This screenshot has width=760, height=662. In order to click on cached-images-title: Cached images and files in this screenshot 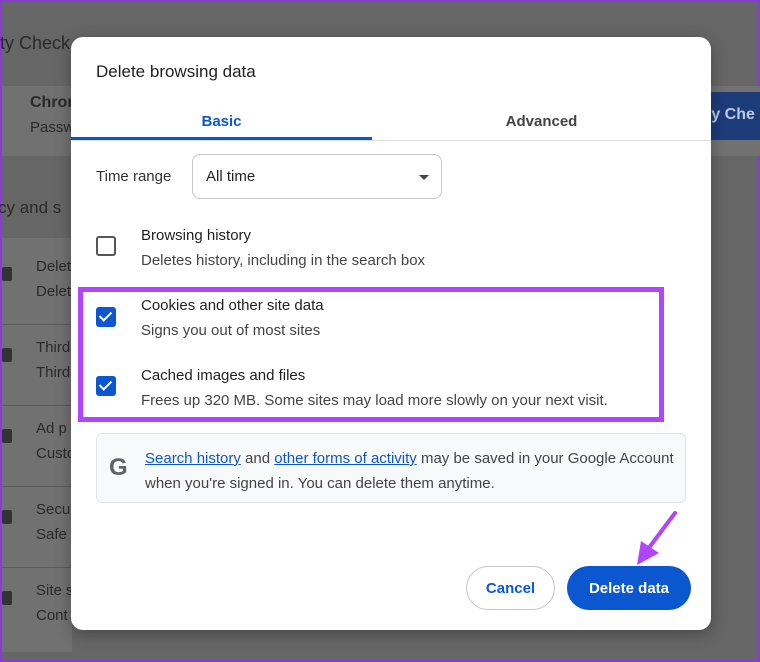, I will do `click(223, 375)`.